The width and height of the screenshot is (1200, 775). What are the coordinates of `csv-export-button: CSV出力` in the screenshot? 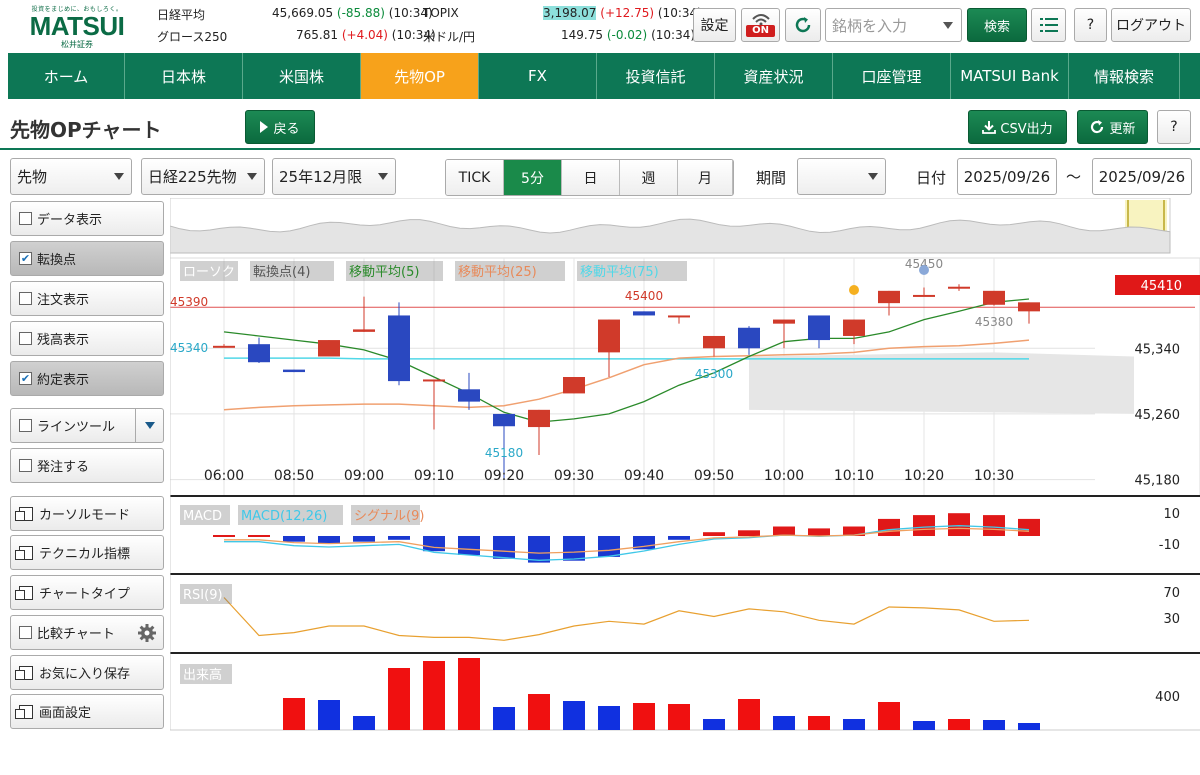 It's located at (1017, 127).